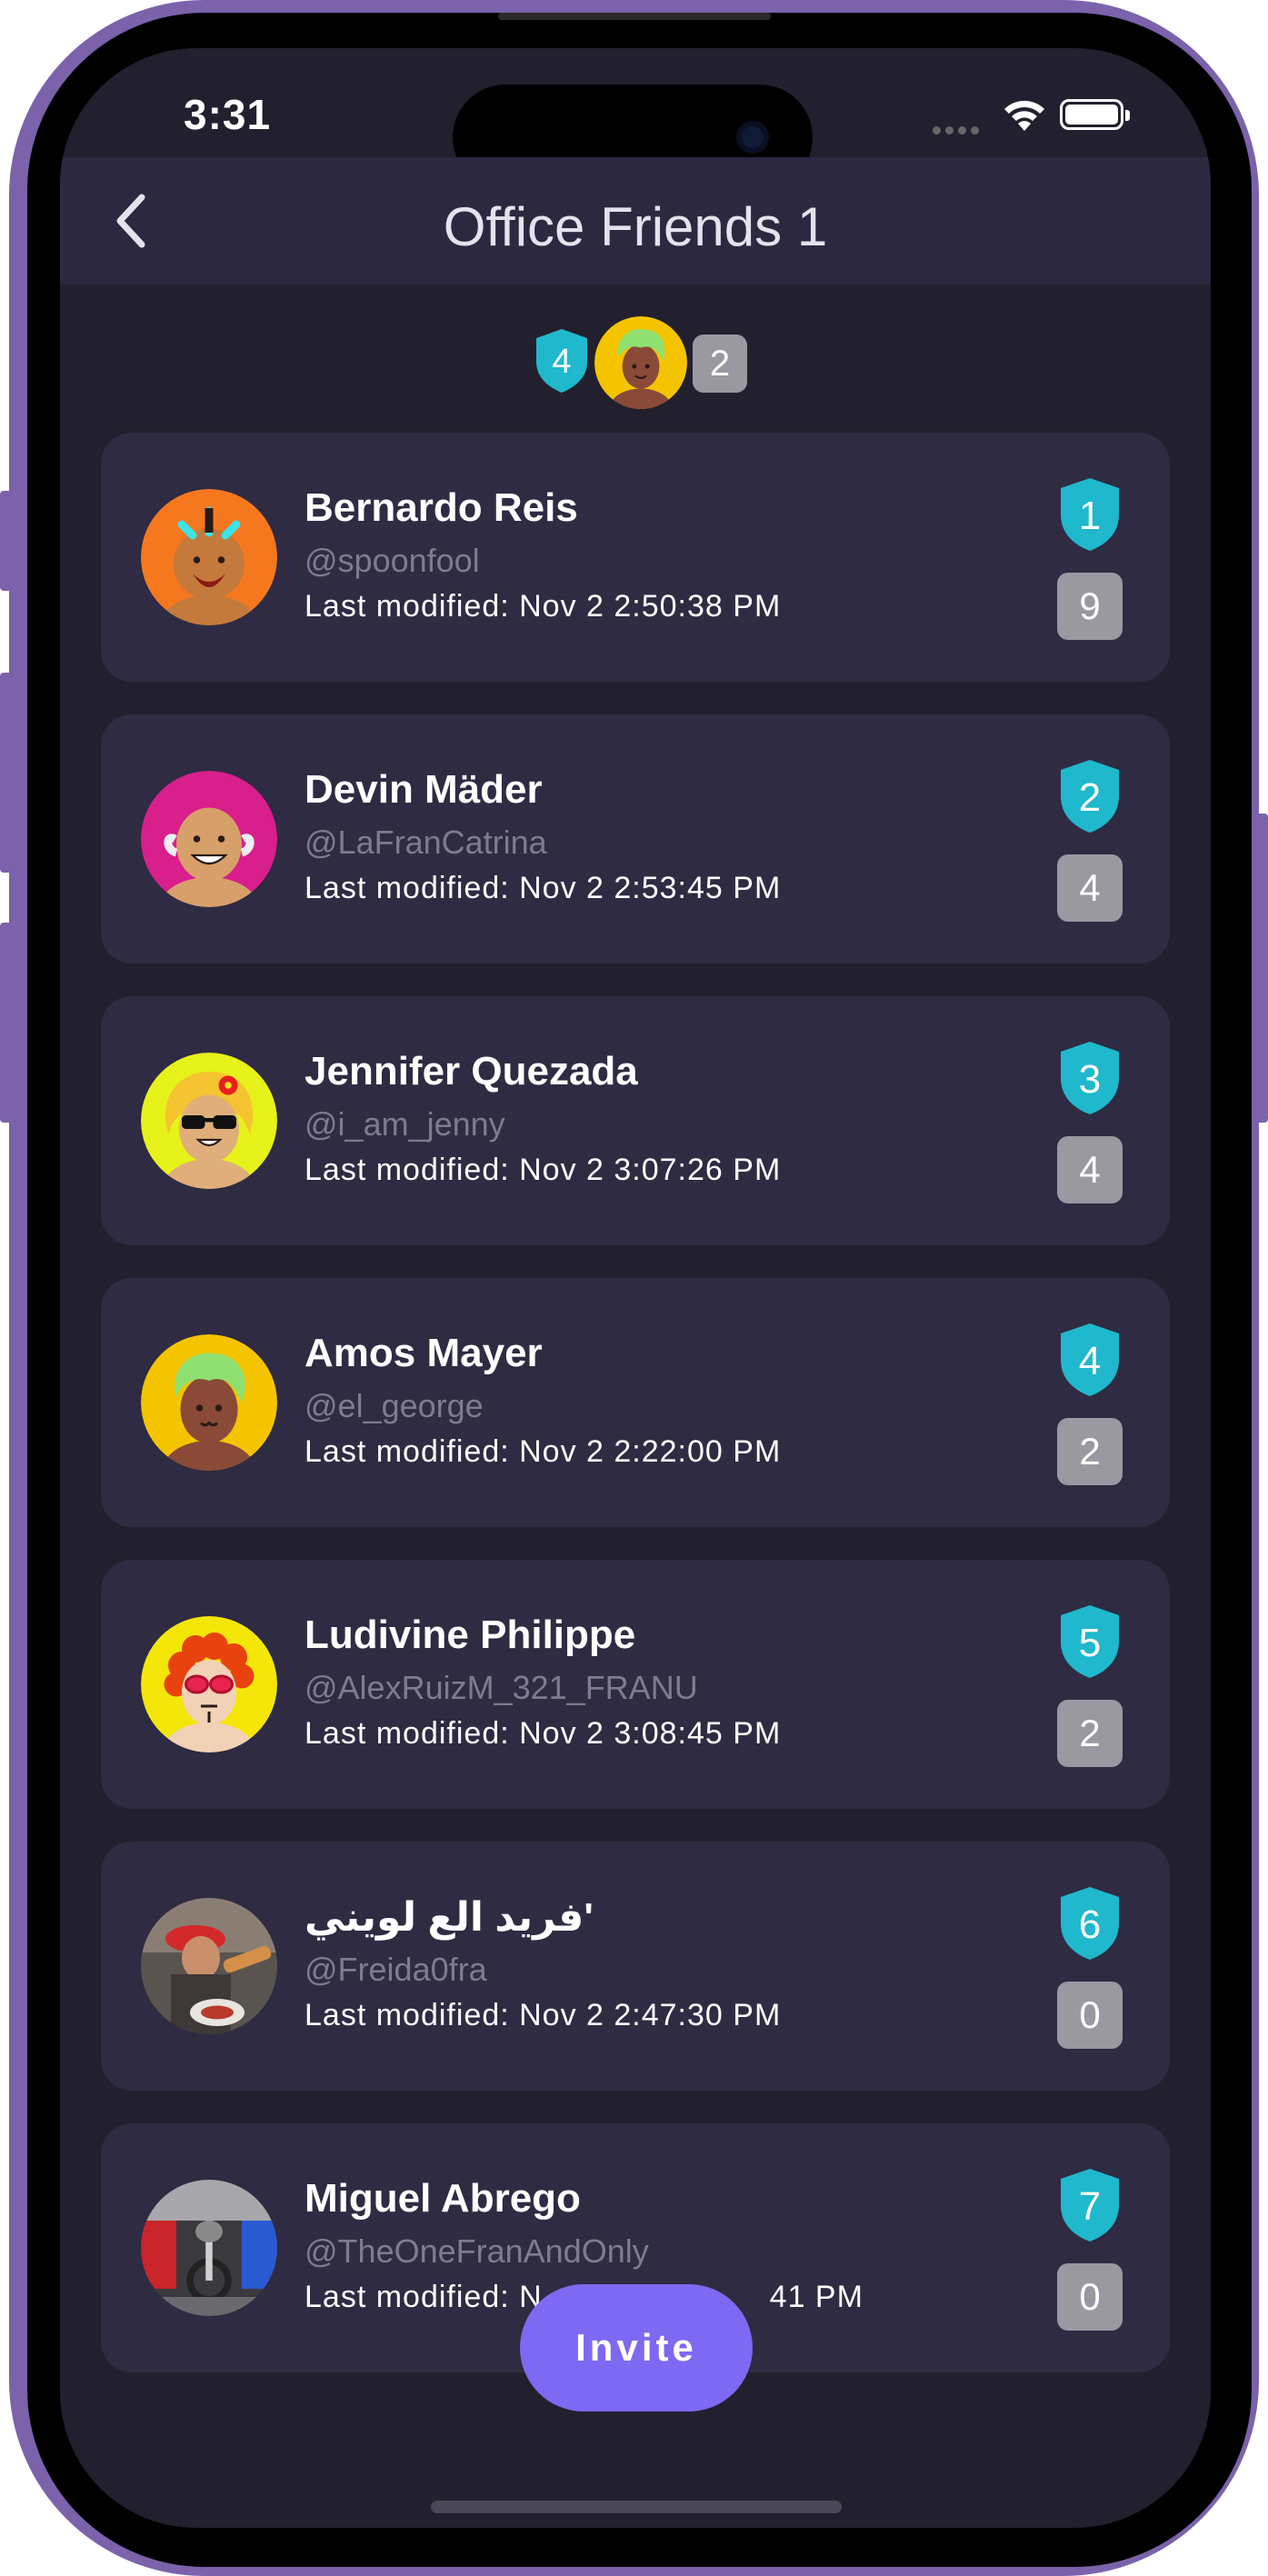 The height and width of the screenshot is (2576, 1268). Describe the element at coordinates (405, 1124) in the screenshot. I see `friend-handle: @i_am_jenny` at that location.